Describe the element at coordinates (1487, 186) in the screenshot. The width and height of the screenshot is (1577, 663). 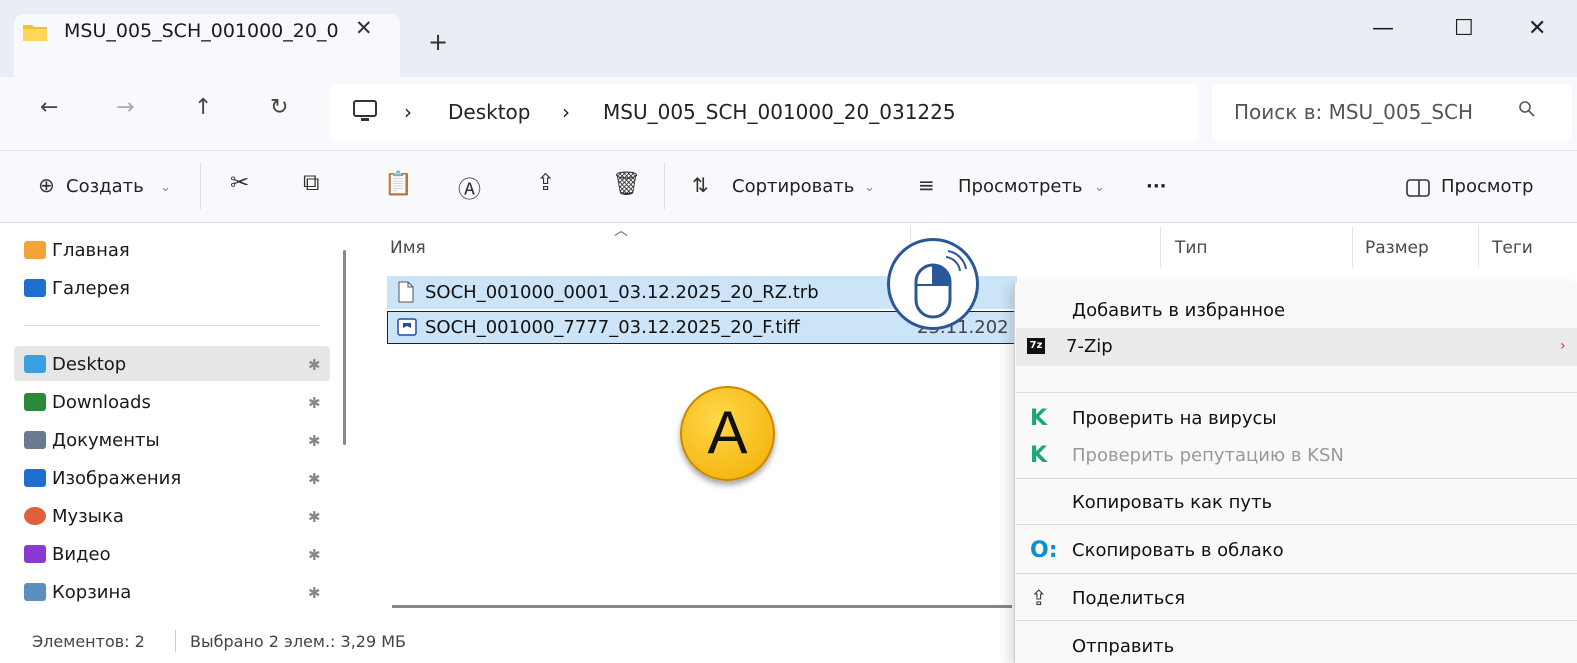
I see `preview-button: Просмотр` at that location.